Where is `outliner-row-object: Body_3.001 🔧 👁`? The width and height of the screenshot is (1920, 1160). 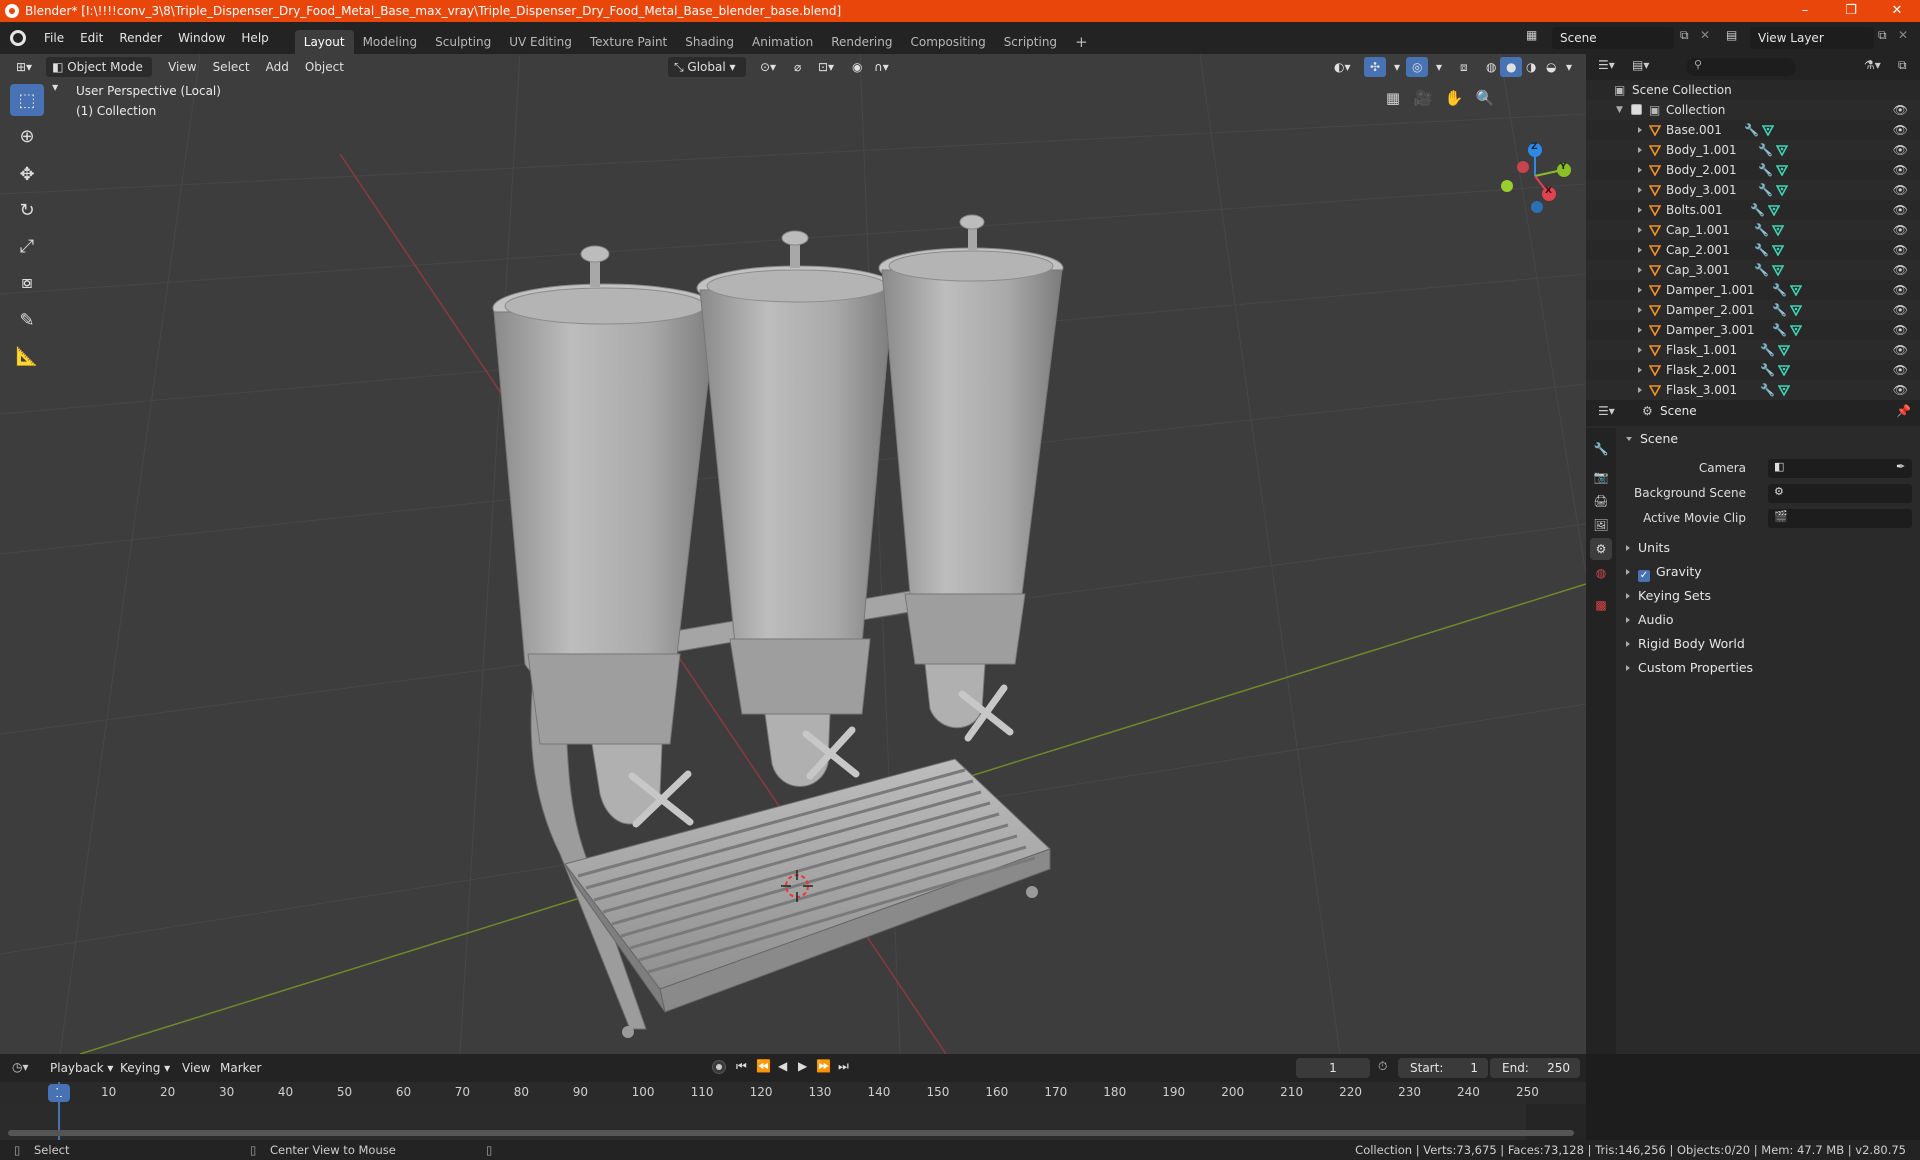 outliner-row-object: Body_3.001 🔧 👁 is located at coordinates (1753, 190).